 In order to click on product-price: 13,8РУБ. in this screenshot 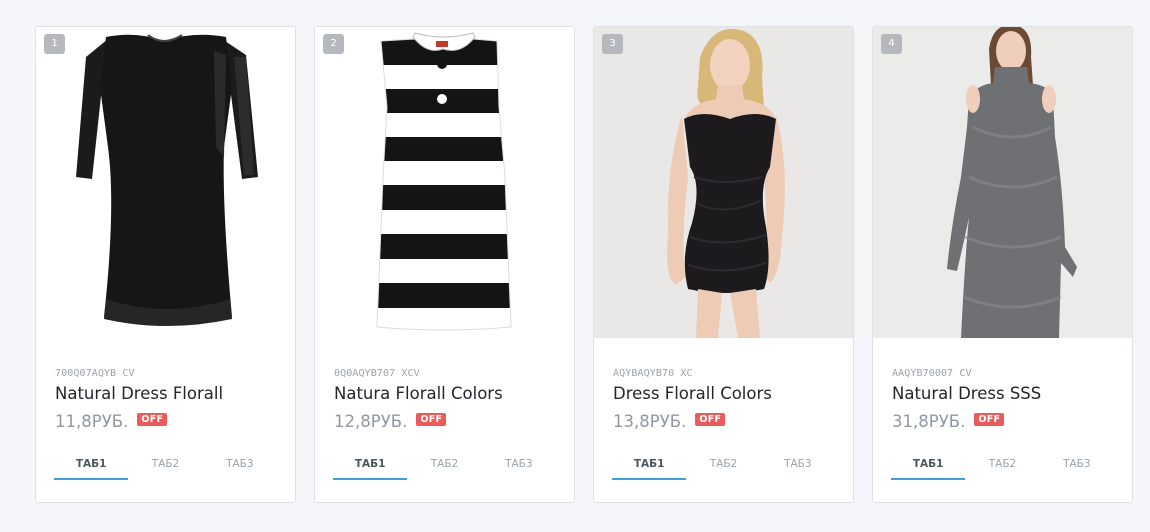, I will do `click(650, 421)`.